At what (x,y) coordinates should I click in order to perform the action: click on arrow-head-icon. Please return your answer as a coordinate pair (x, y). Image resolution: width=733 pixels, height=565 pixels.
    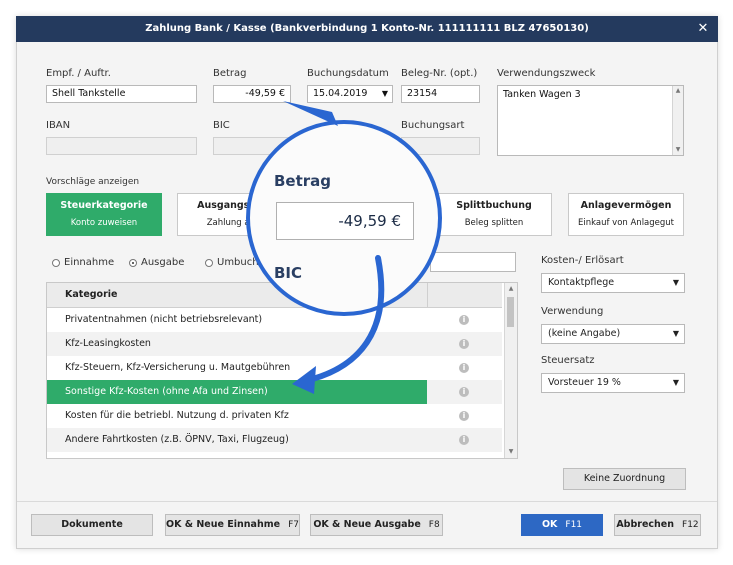
    Looking at the image, I should click on (304, 380).